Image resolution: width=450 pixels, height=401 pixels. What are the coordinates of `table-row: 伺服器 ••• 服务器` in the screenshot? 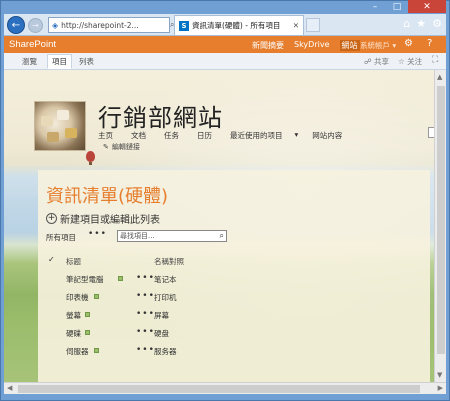 It's located at (166, 351).